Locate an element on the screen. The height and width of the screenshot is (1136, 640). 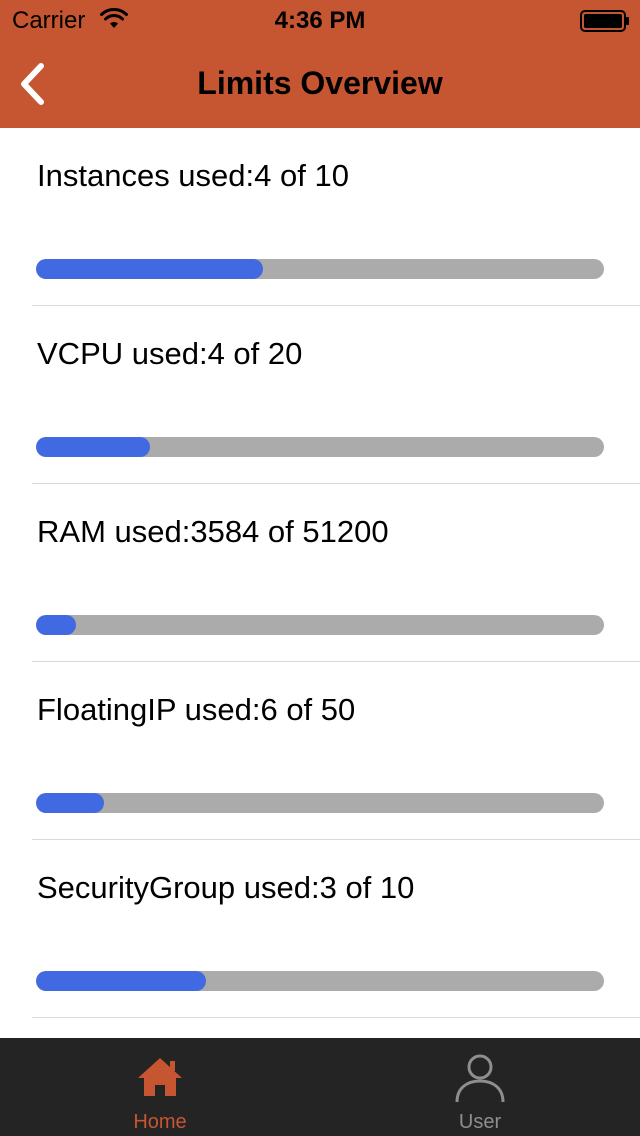
limit-row: FloatingIP used:6 of 50 is located at coordinates (336, 751).